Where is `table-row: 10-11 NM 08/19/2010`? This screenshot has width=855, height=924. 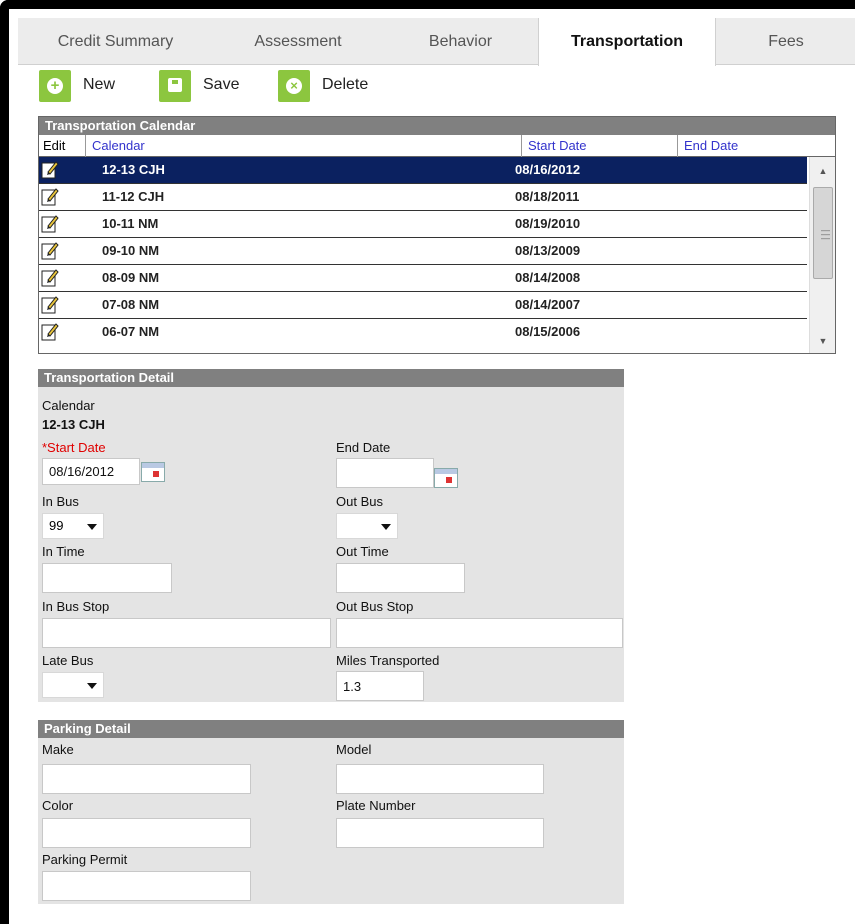 table-row: 10-11 NM 08/19/2010 is located at coordinates (423, 224).